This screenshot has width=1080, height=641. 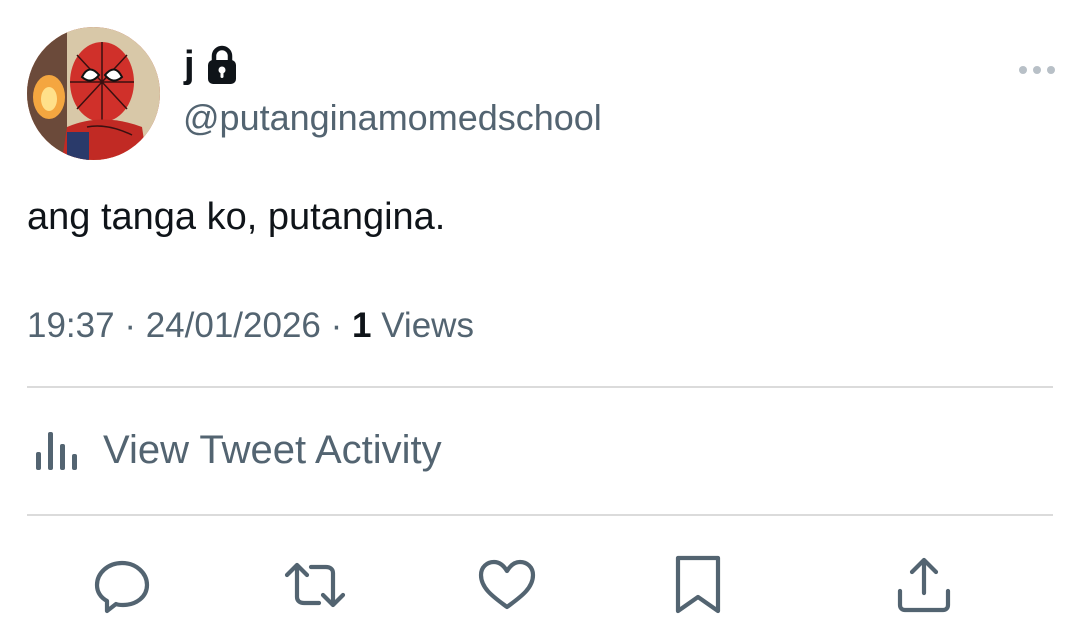 I want to click on more-horizontal-icon, so click(x=1037, y=70).